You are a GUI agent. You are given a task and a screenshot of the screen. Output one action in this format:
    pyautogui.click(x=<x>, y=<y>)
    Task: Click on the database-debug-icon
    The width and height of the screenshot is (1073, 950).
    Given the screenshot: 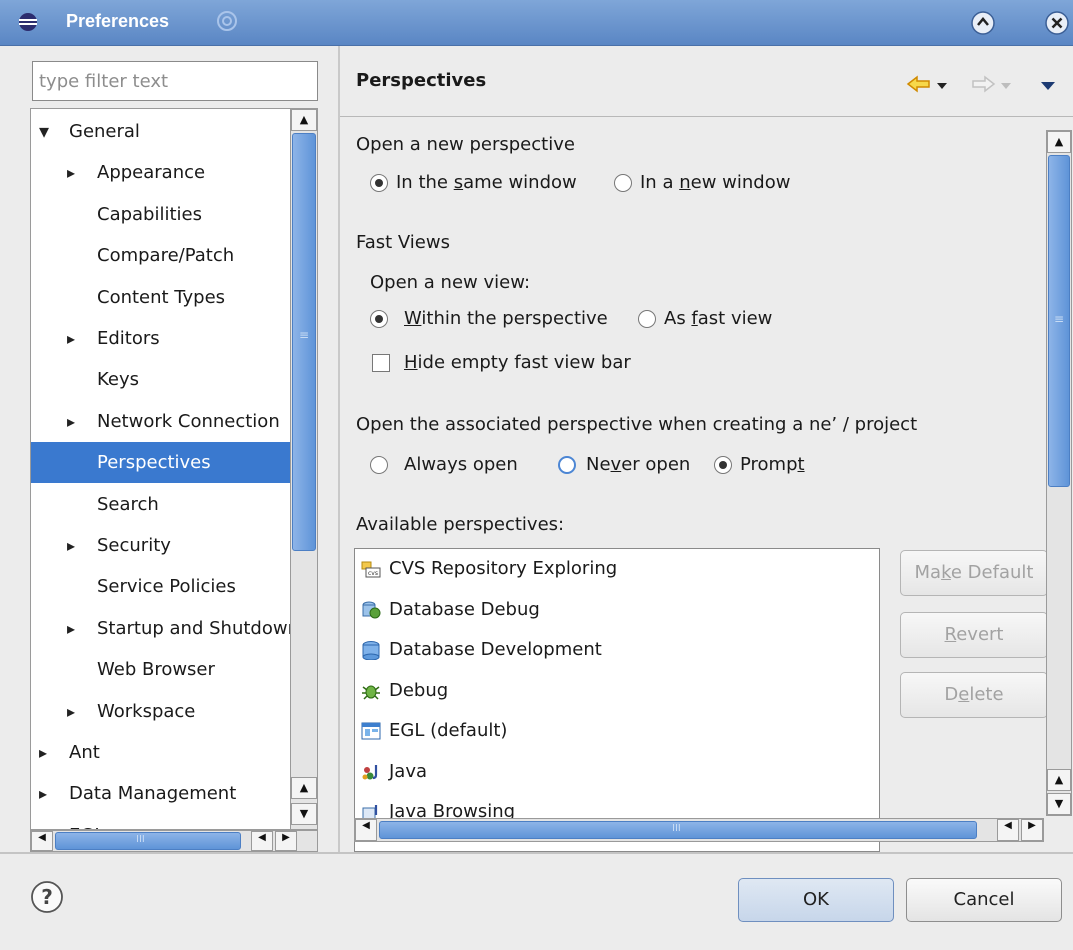 What is the action you would take?
    pyautogui.click(x=371, y=609)
    